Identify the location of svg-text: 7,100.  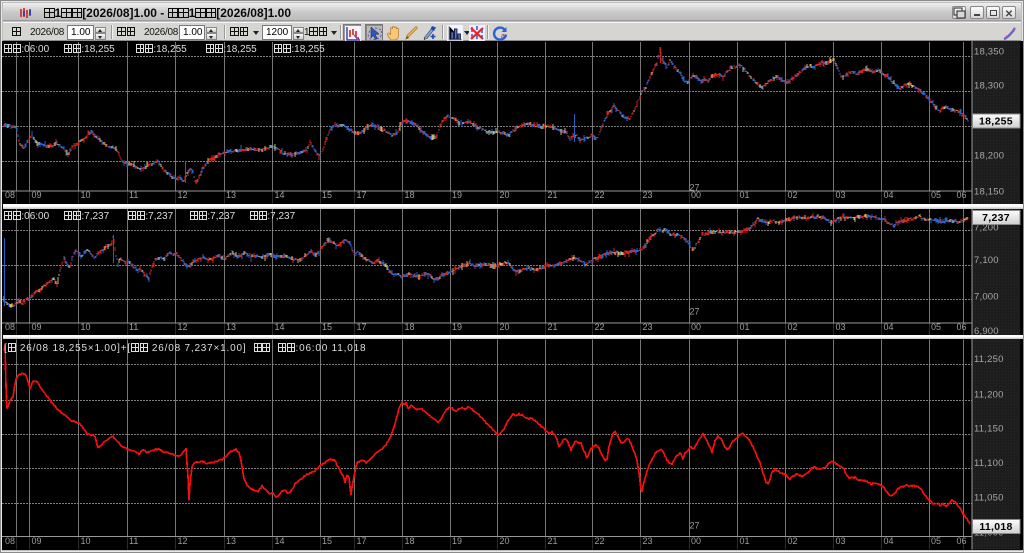
(986, 260).